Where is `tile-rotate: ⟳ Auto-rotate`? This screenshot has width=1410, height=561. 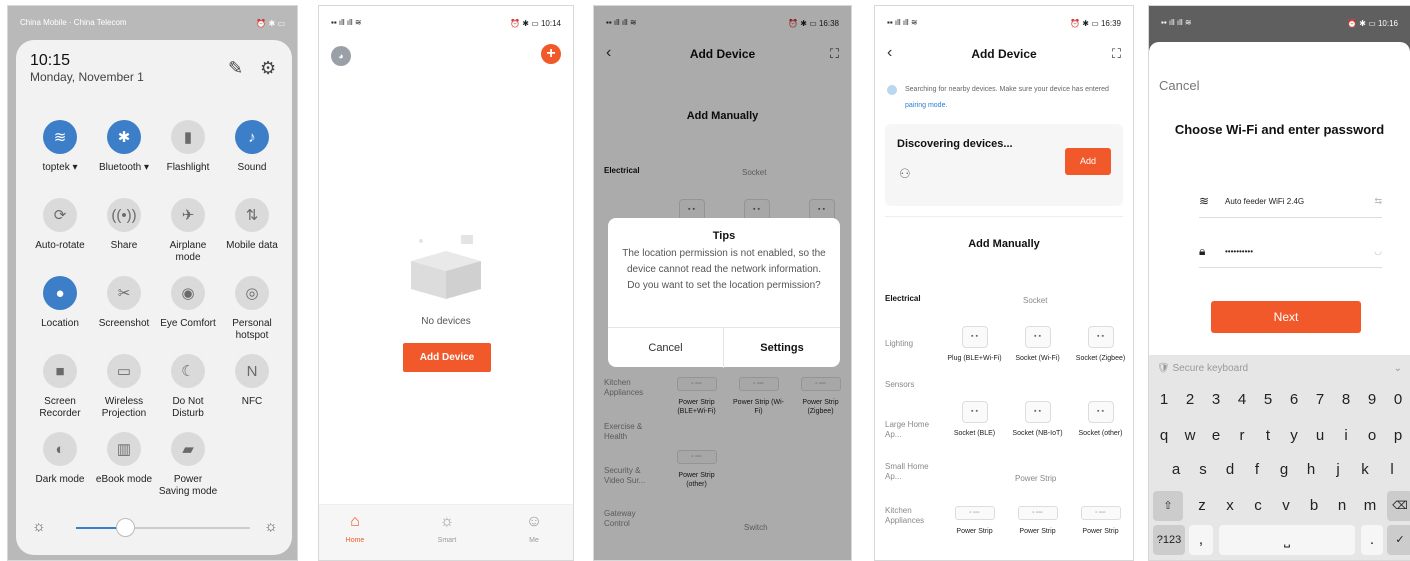 tile-rotate: ⟳ Auto-rotate is located at coordinates (60, 225).